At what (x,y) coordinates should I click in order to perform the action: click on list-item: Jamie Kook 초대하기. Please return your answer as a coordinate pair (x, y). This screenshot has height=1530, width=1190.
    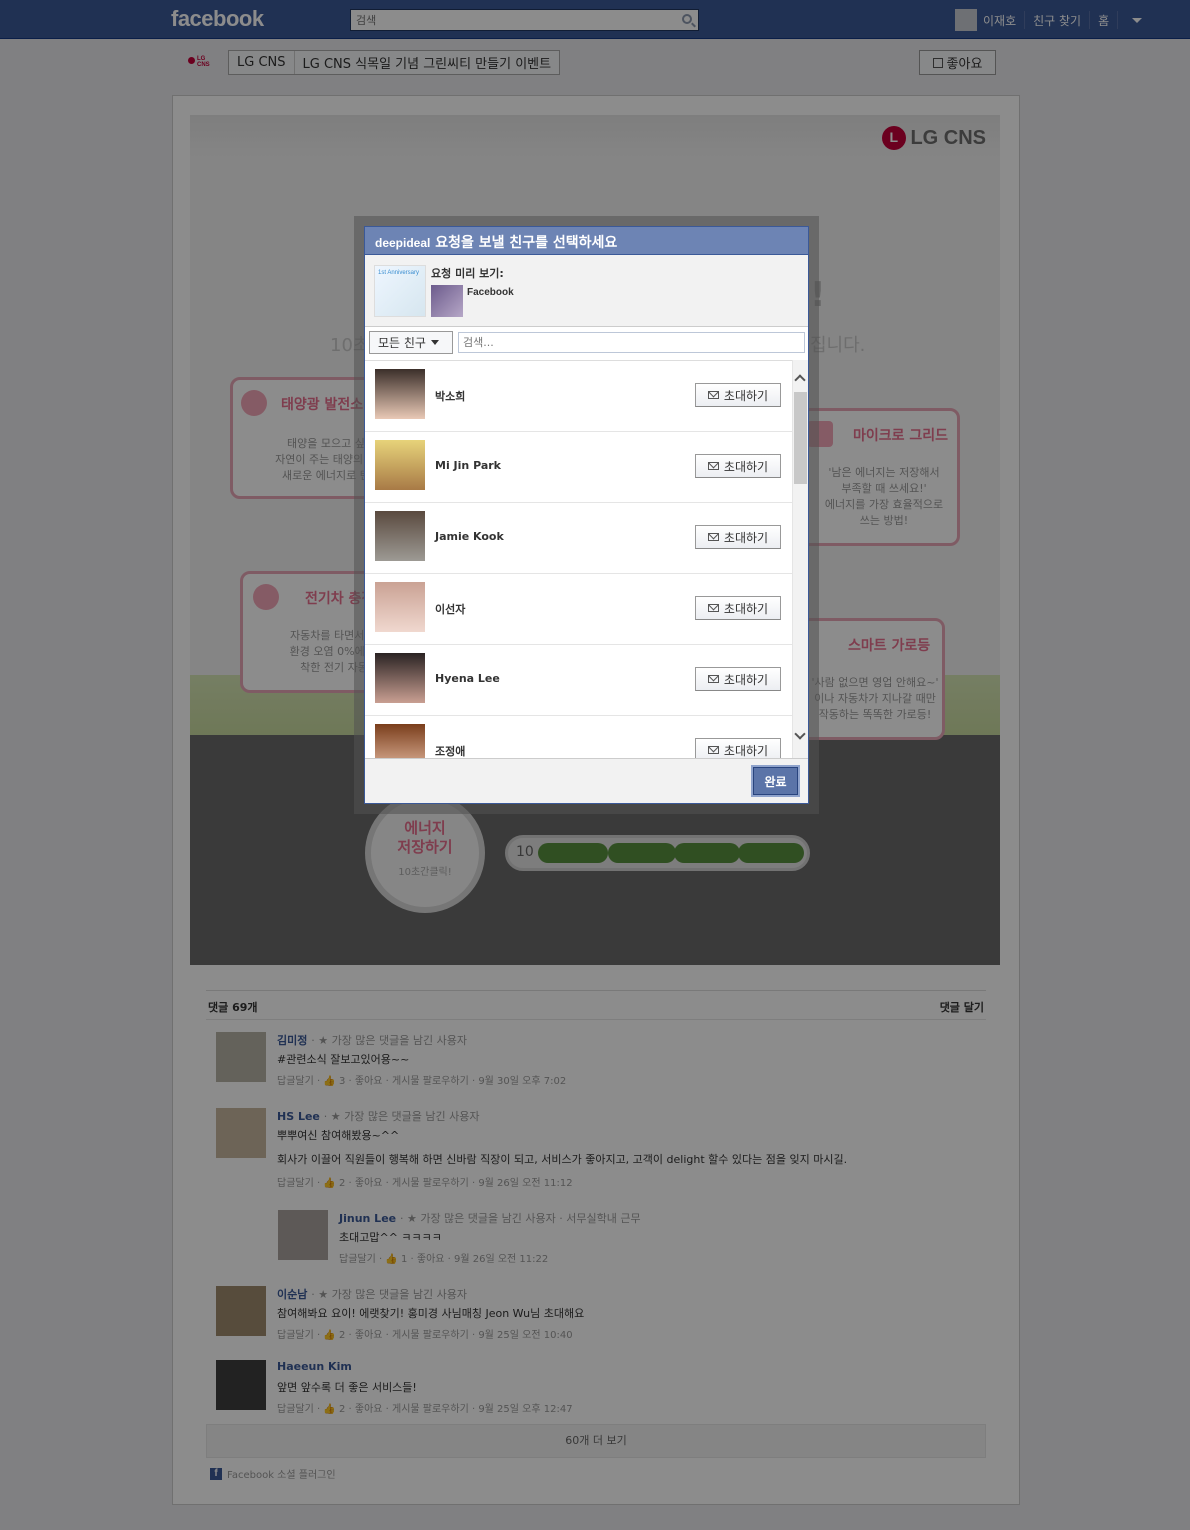
    Looking at the image, I should click on (578, 538).